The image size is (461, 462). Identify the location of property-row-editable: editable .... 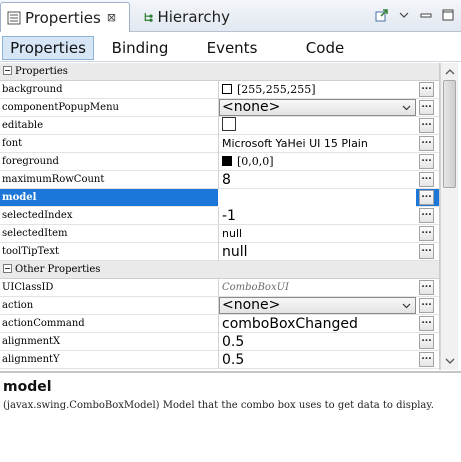
(219, 126).